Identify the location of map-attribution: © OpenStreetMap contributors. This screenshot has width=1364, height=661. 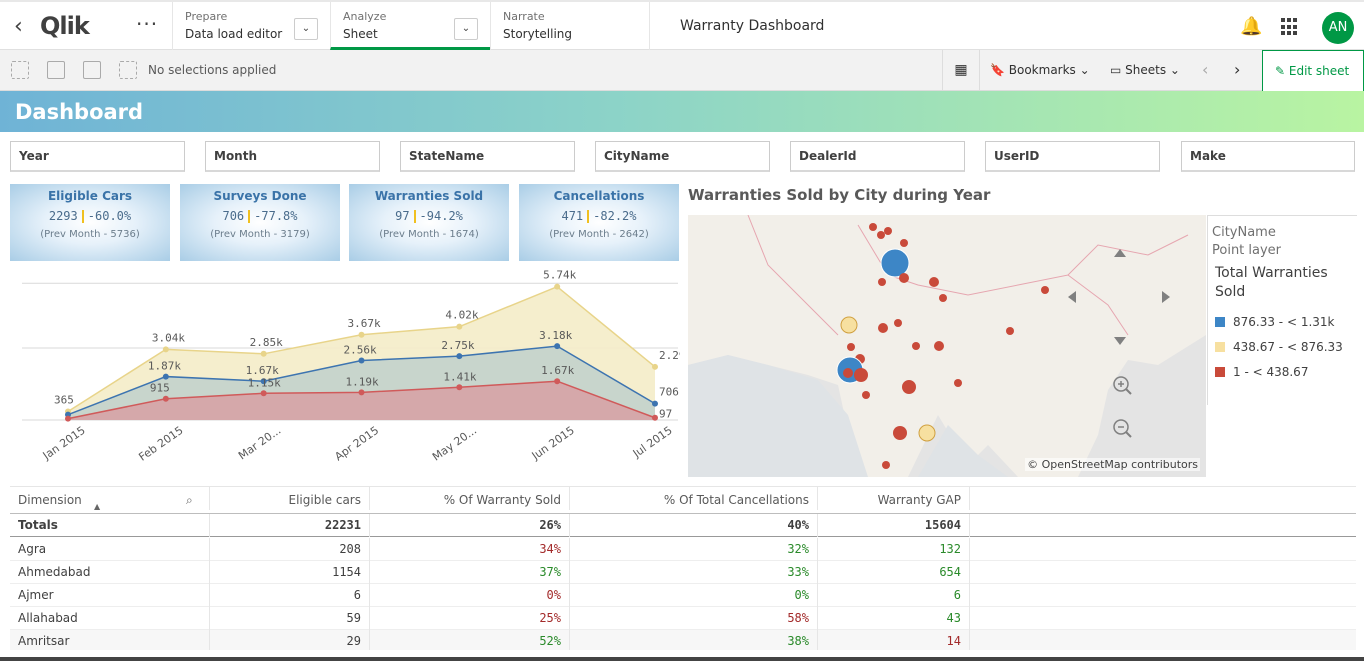
(1112, 464).